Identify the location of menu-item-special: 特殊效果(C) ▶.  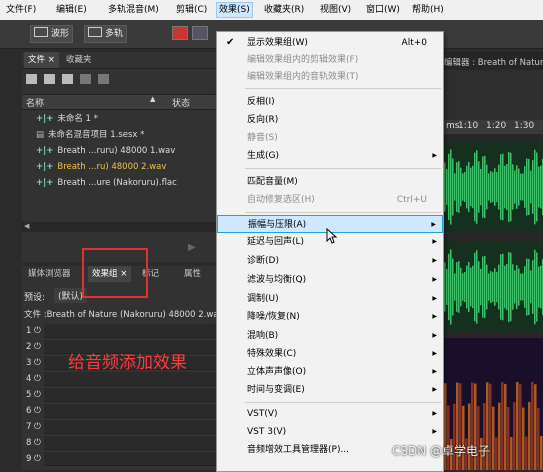
(330, 354).